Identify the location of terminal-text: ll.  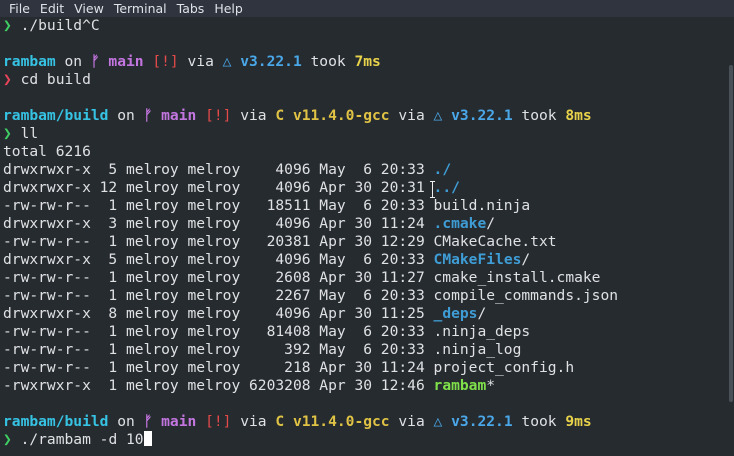
(29, 133).